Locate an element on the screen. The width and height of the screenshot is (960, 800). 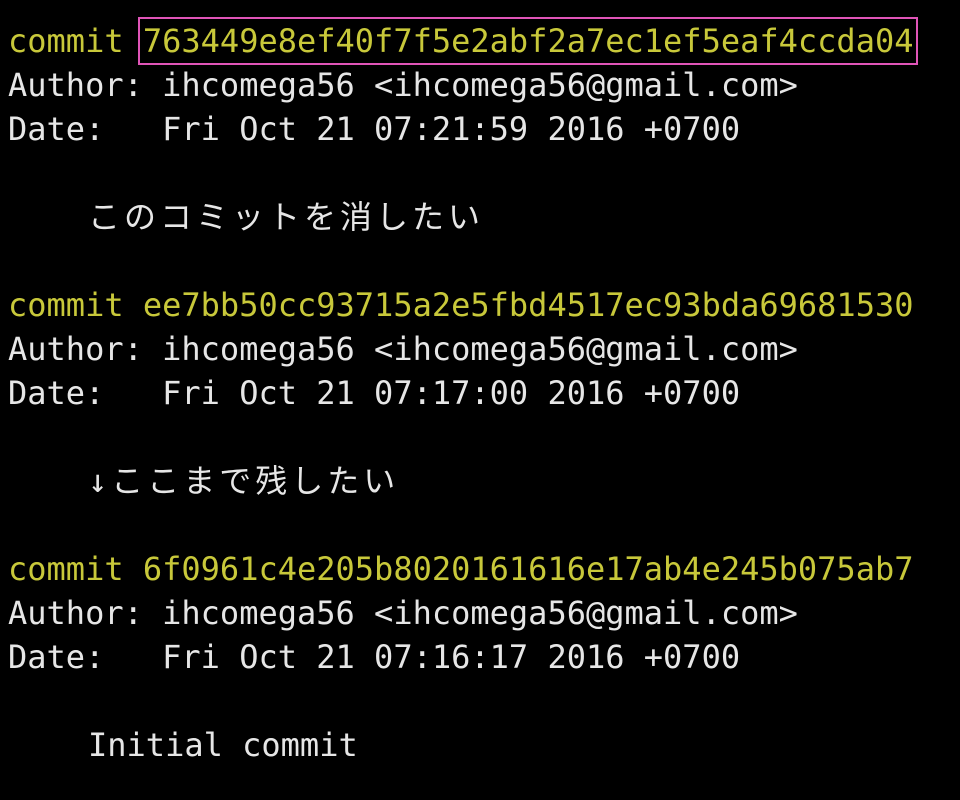
date-value: Fri Oct 21 07:21:59 2016 +0700 is located at coordinates (451, 129).